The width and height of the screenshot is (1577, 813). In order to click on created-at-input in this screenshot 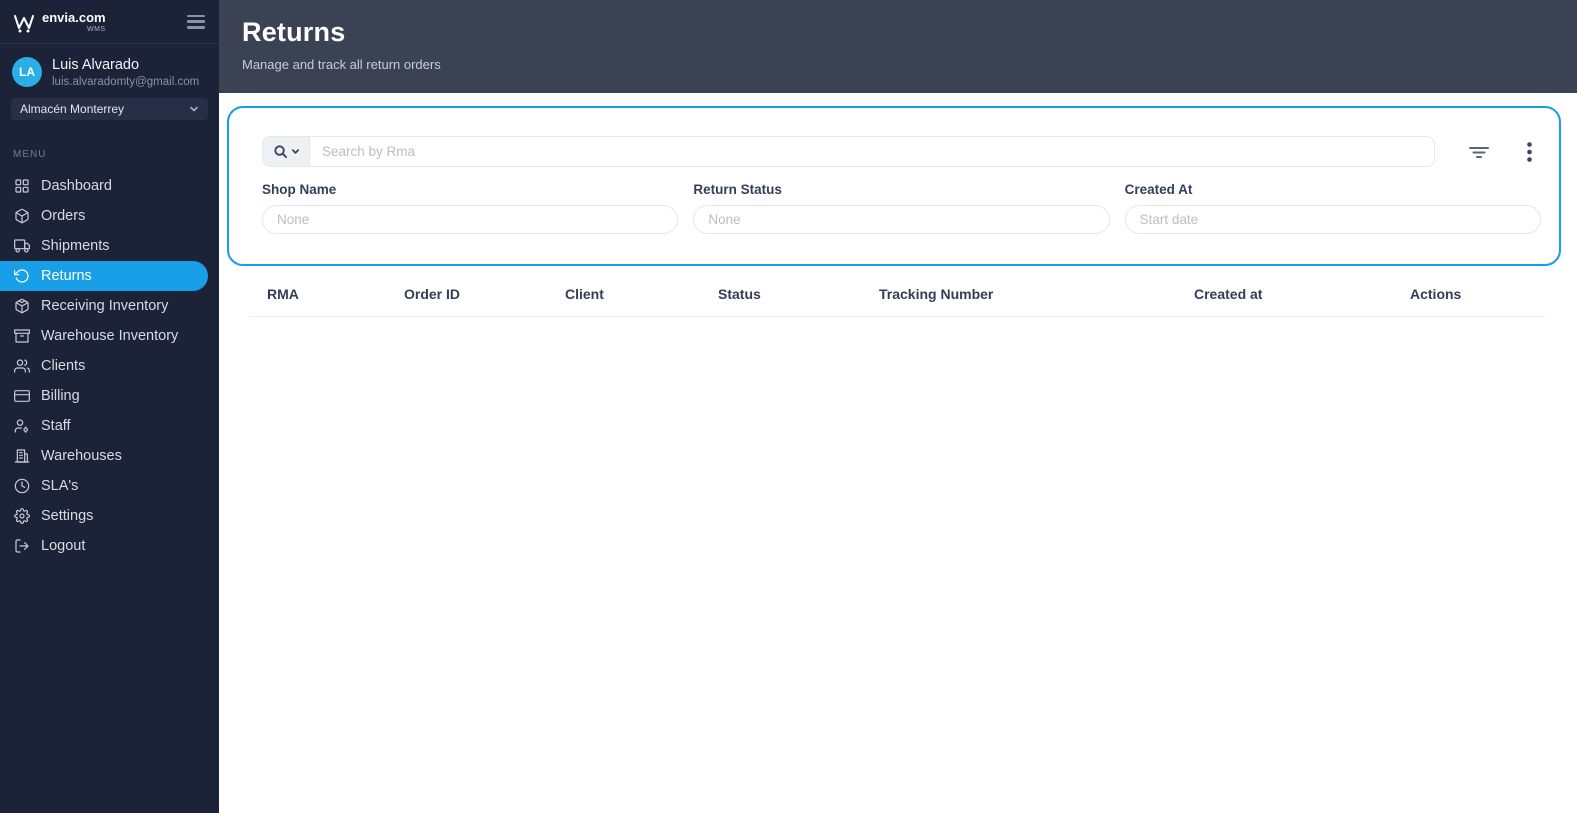, I will do `click(1332, 219)`.